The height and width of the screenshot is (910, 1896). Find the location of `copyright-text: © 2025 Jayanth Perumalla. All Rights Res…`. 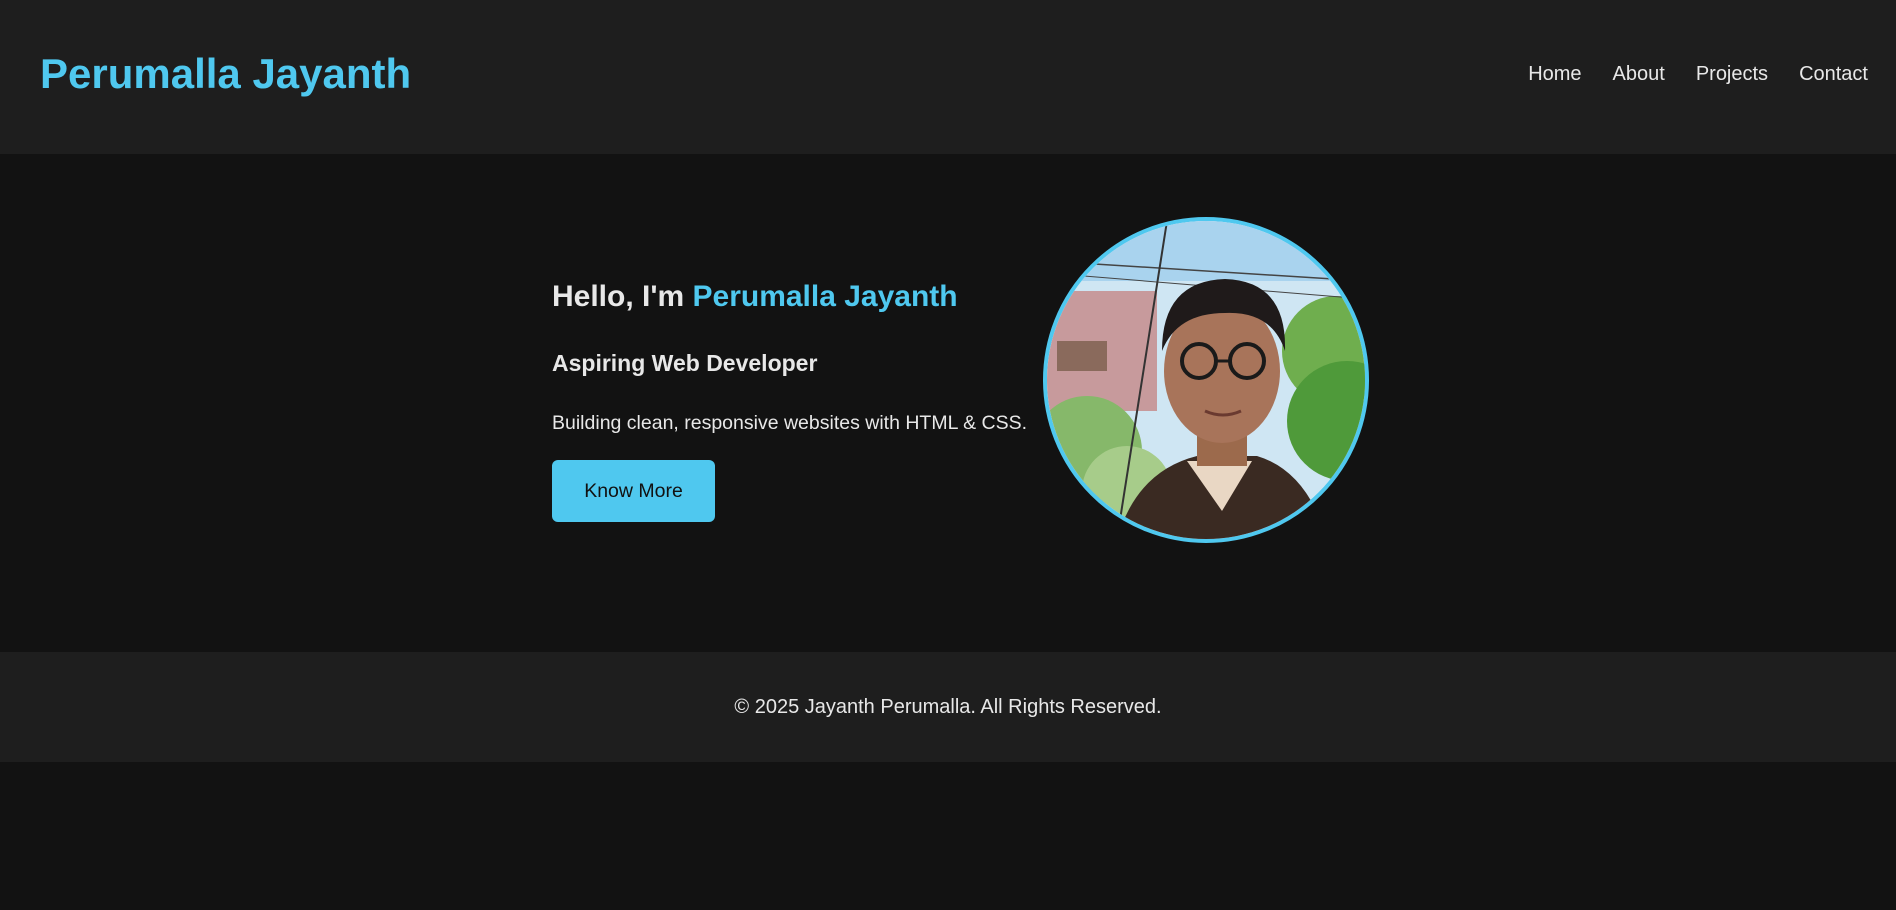

copyright-text: © 2025 Jayanth Perumalla. All Rights Res… is located at coordinates (948, 707).